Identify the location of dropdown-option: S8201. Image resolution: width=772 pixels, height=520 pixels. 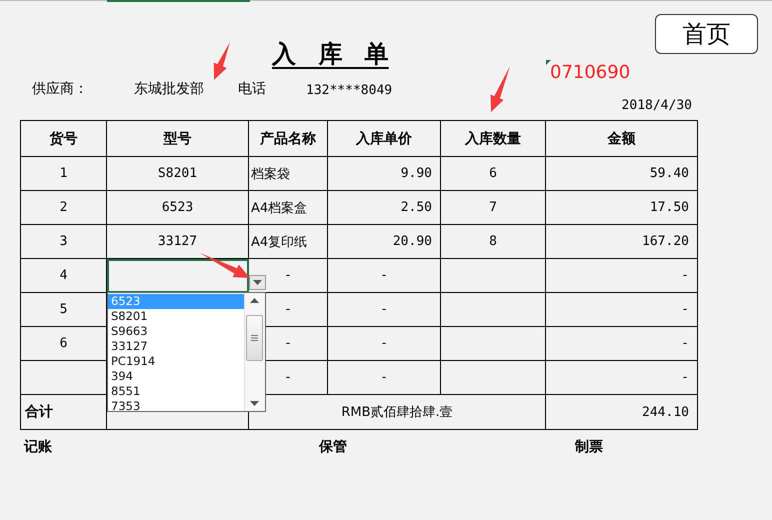
(176, 316).